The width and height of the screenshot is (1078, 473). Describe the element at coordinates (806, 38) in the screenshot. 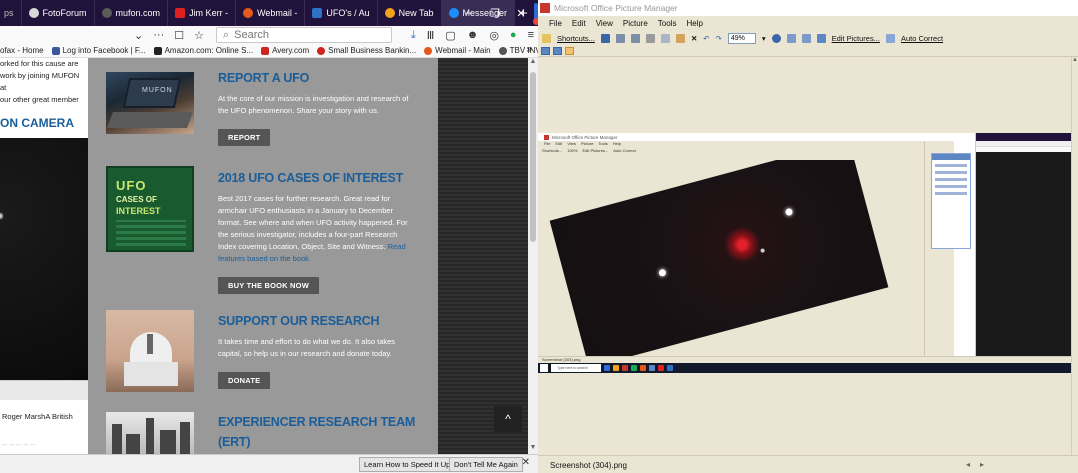

I see `actual-size-icon` at that location.